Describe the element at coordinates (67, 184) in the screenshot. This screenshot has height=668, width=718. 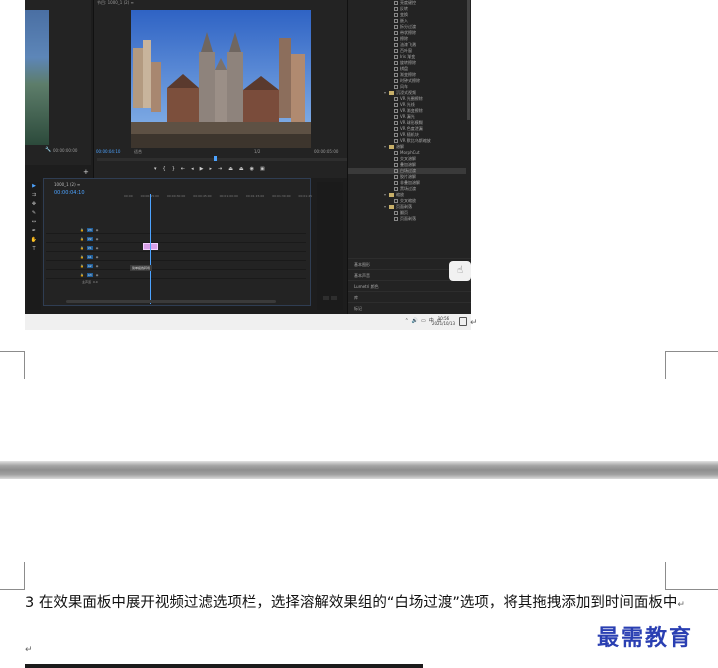
I see `timeline-tab: 1000_1 (2) ≡` at that location.